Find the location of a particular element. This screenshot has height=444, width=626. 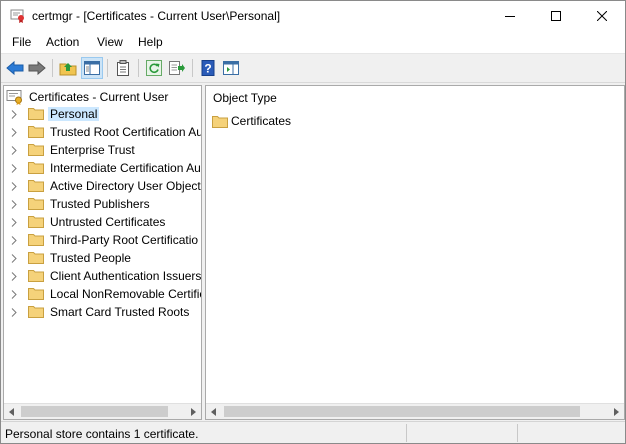

forward-button is located at coordinates (37, 68).